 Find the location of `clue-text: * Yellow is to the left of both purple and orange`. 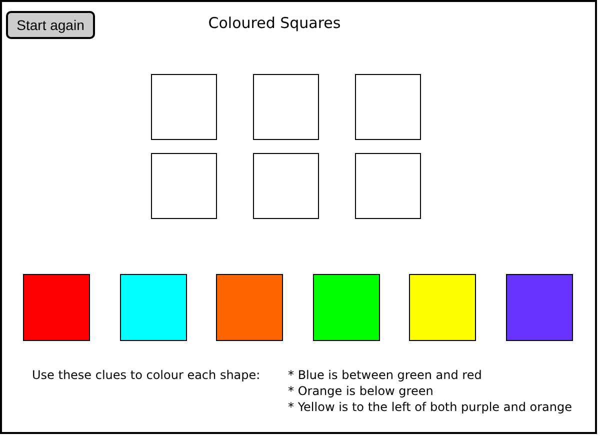

clue-text: * Yellow is to the left of both purple and orange is located at coordinates (430, 407).